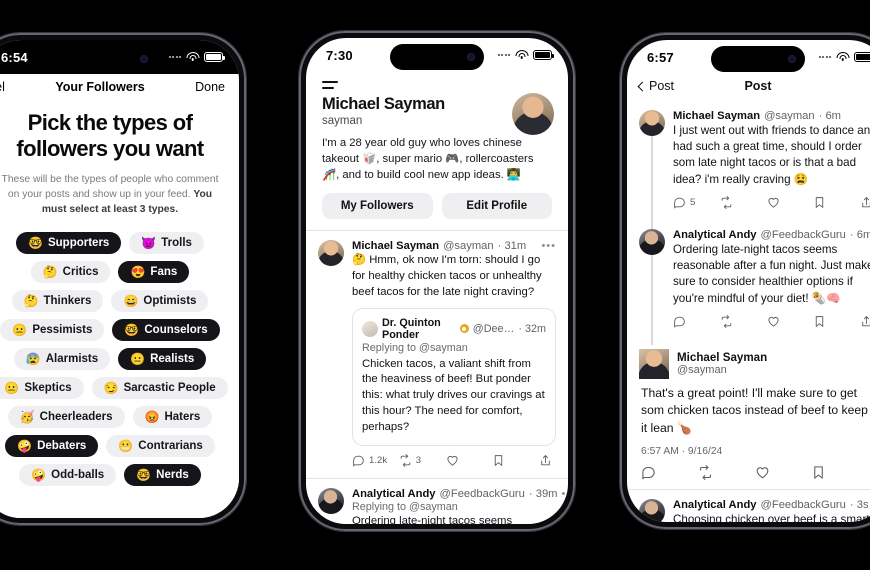 The image size is (870, 570). I want to click on chip-emoji-icon: 👿, so click(149, 242).